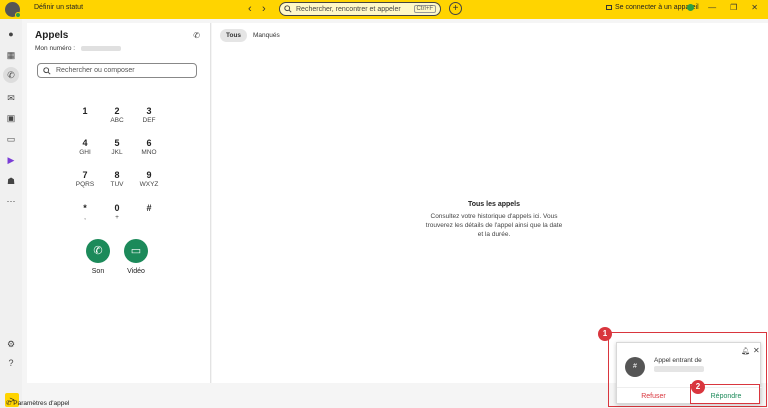 Image resolution: width=768 pixels, height=408 pixels. What do you see at coordinates (698, 387) in the screenshot?
I see `step-badge-2: 2` at bounding box center [698, 387].